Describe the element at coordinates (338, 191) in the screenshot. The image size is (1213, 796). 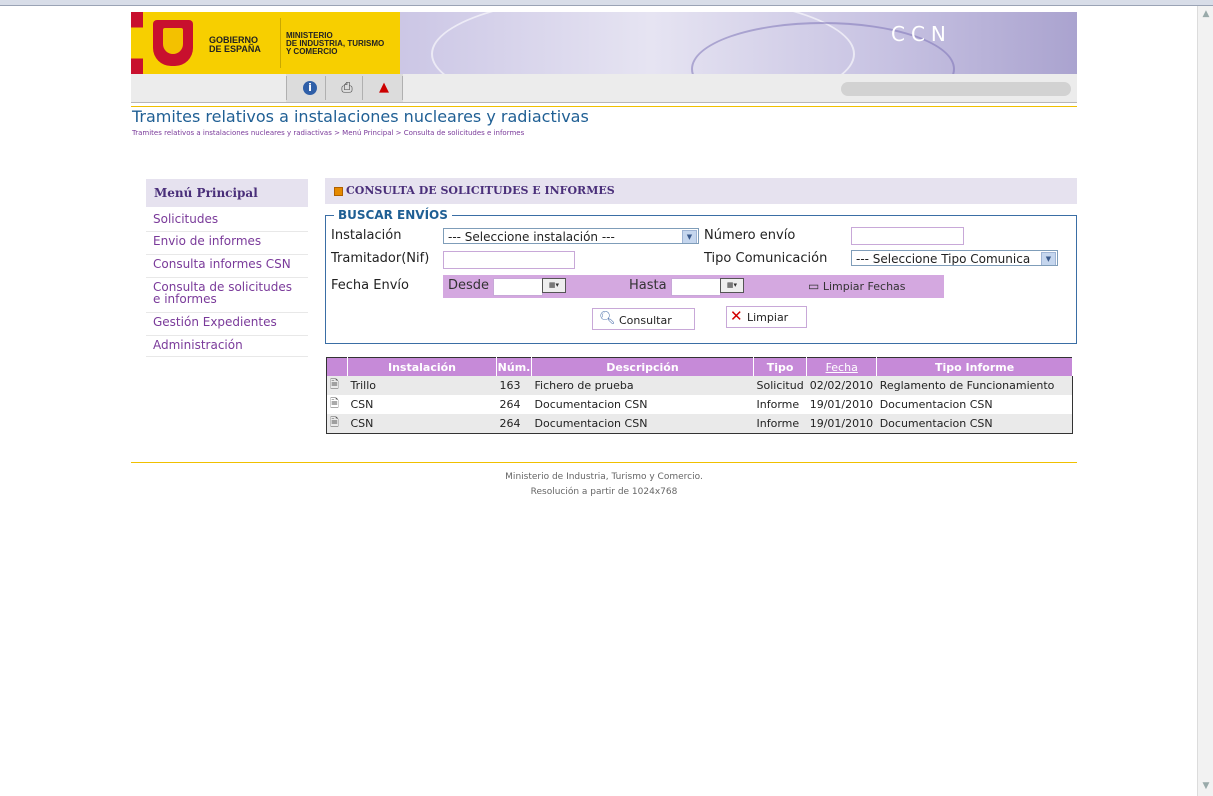
I see `bullet-icon` at that location.